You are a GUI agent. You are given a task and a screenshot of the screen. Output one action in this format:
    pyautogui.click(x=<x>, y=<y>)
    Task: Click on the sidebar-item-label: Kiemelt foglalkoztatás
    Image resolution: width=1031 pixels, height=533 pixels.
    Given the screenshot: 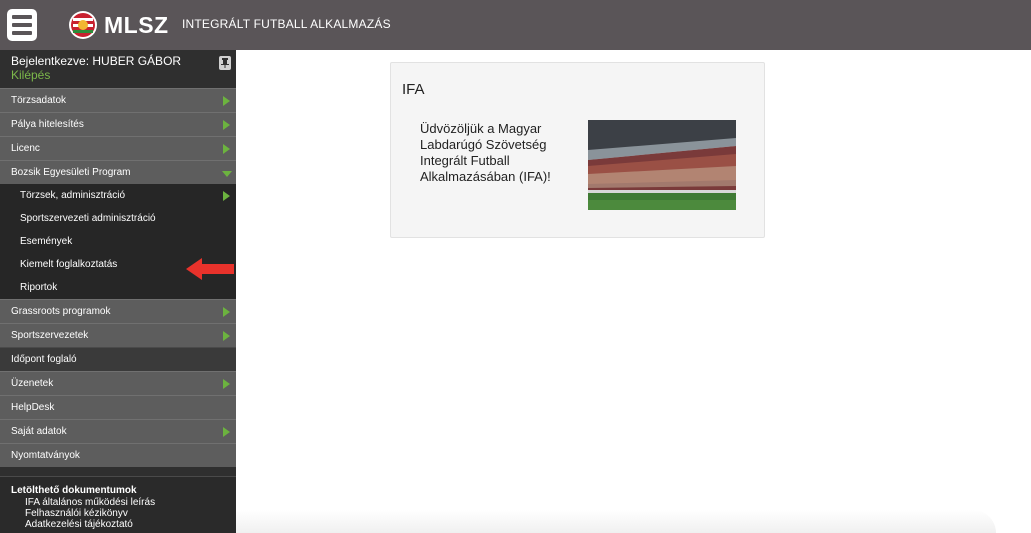 What is the action you would take?
    pyautogui.click(x=69, y=264)
    